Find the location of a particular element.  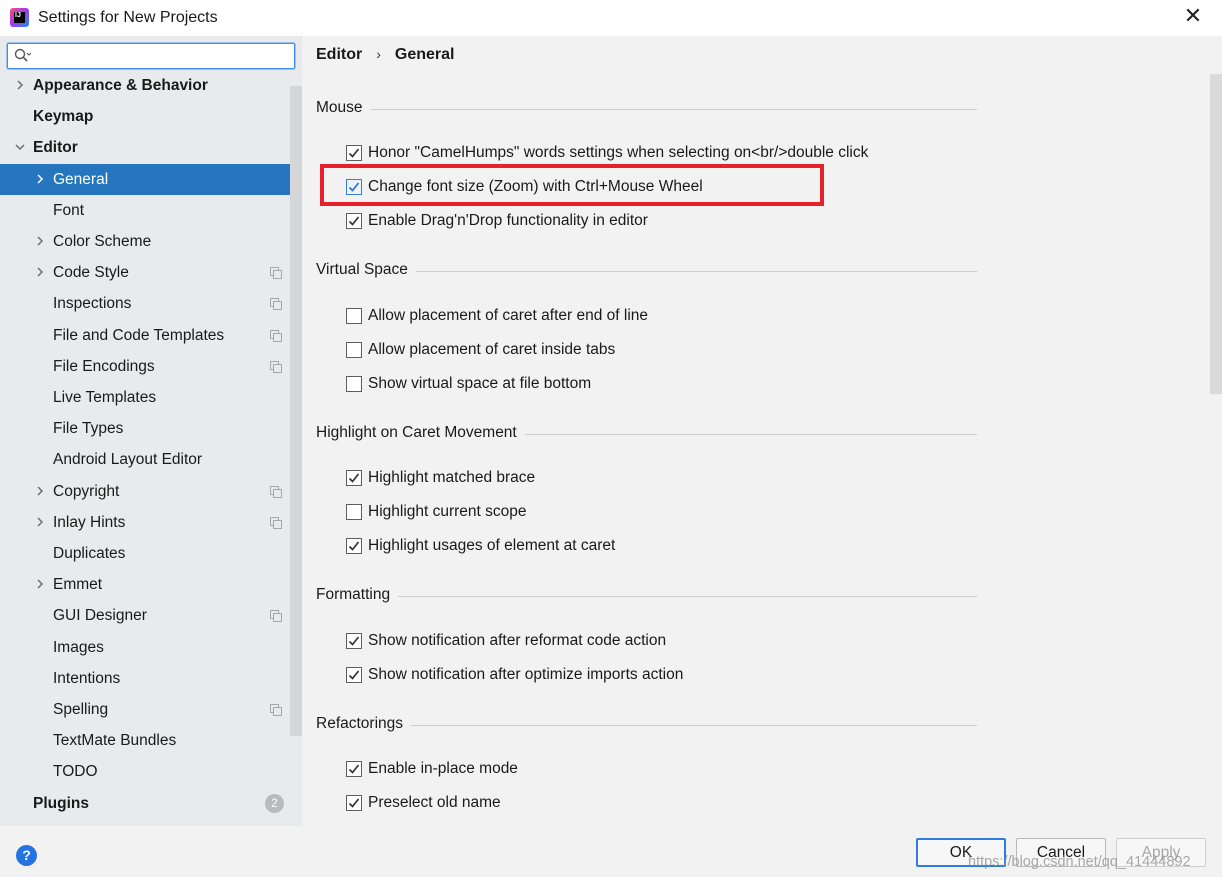

sidebar-item-android-layout-editor: Android Layout Editor is located at coordinates (145, 459).